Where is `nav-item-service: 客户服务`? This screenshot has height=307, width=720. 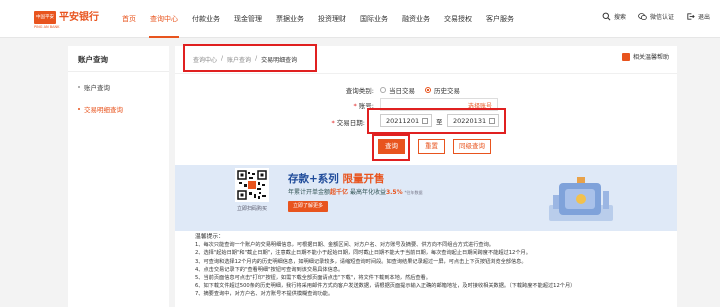
nav-item-service: 客户服务 is located at coordinates (500, 19).